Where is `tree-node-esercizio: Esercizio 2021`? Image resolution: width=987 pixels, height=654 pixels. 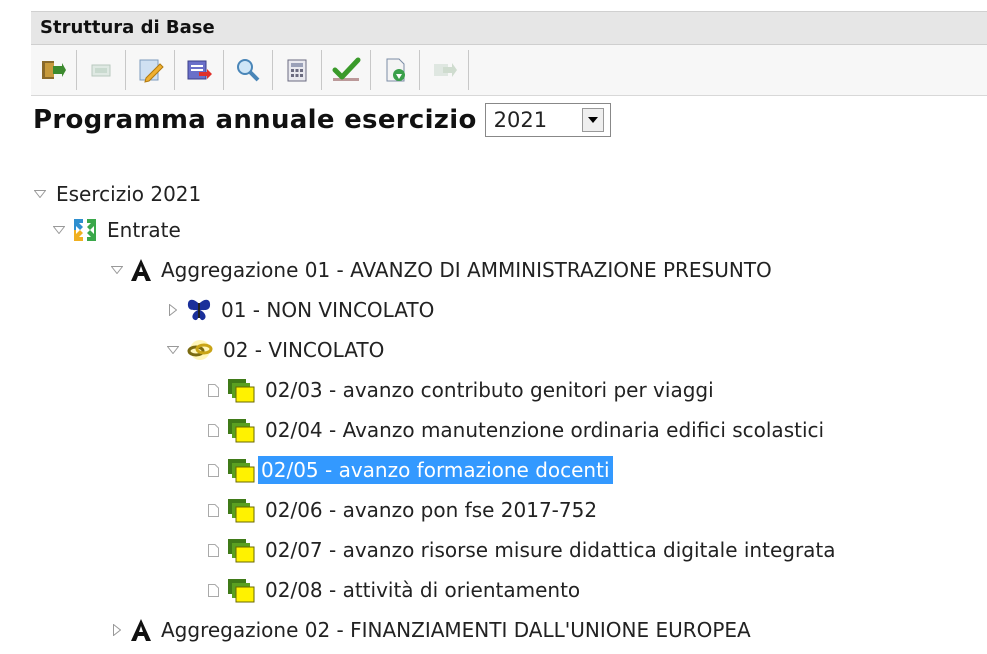 tree-node-esercizio: Esercizio 2021 is located at coordinates (117, 194).